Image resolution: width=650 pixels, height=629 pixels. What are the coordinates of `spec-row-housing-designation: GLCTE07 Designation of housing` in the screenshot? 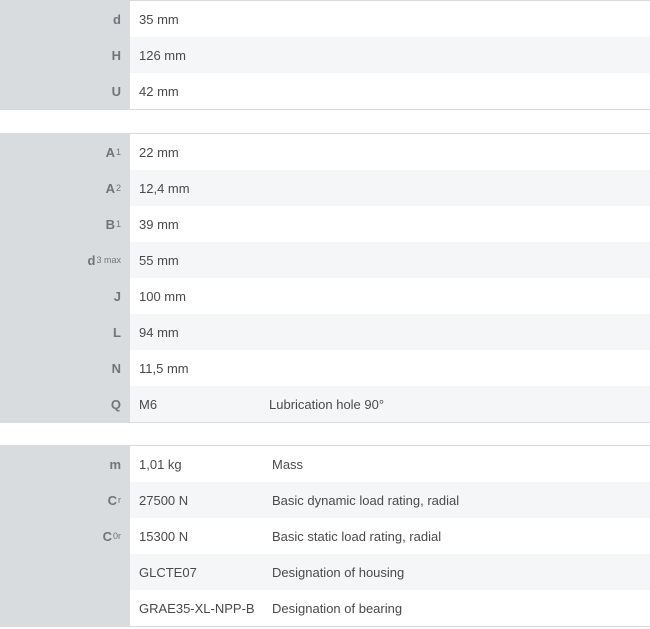 It's located at (325, 572).